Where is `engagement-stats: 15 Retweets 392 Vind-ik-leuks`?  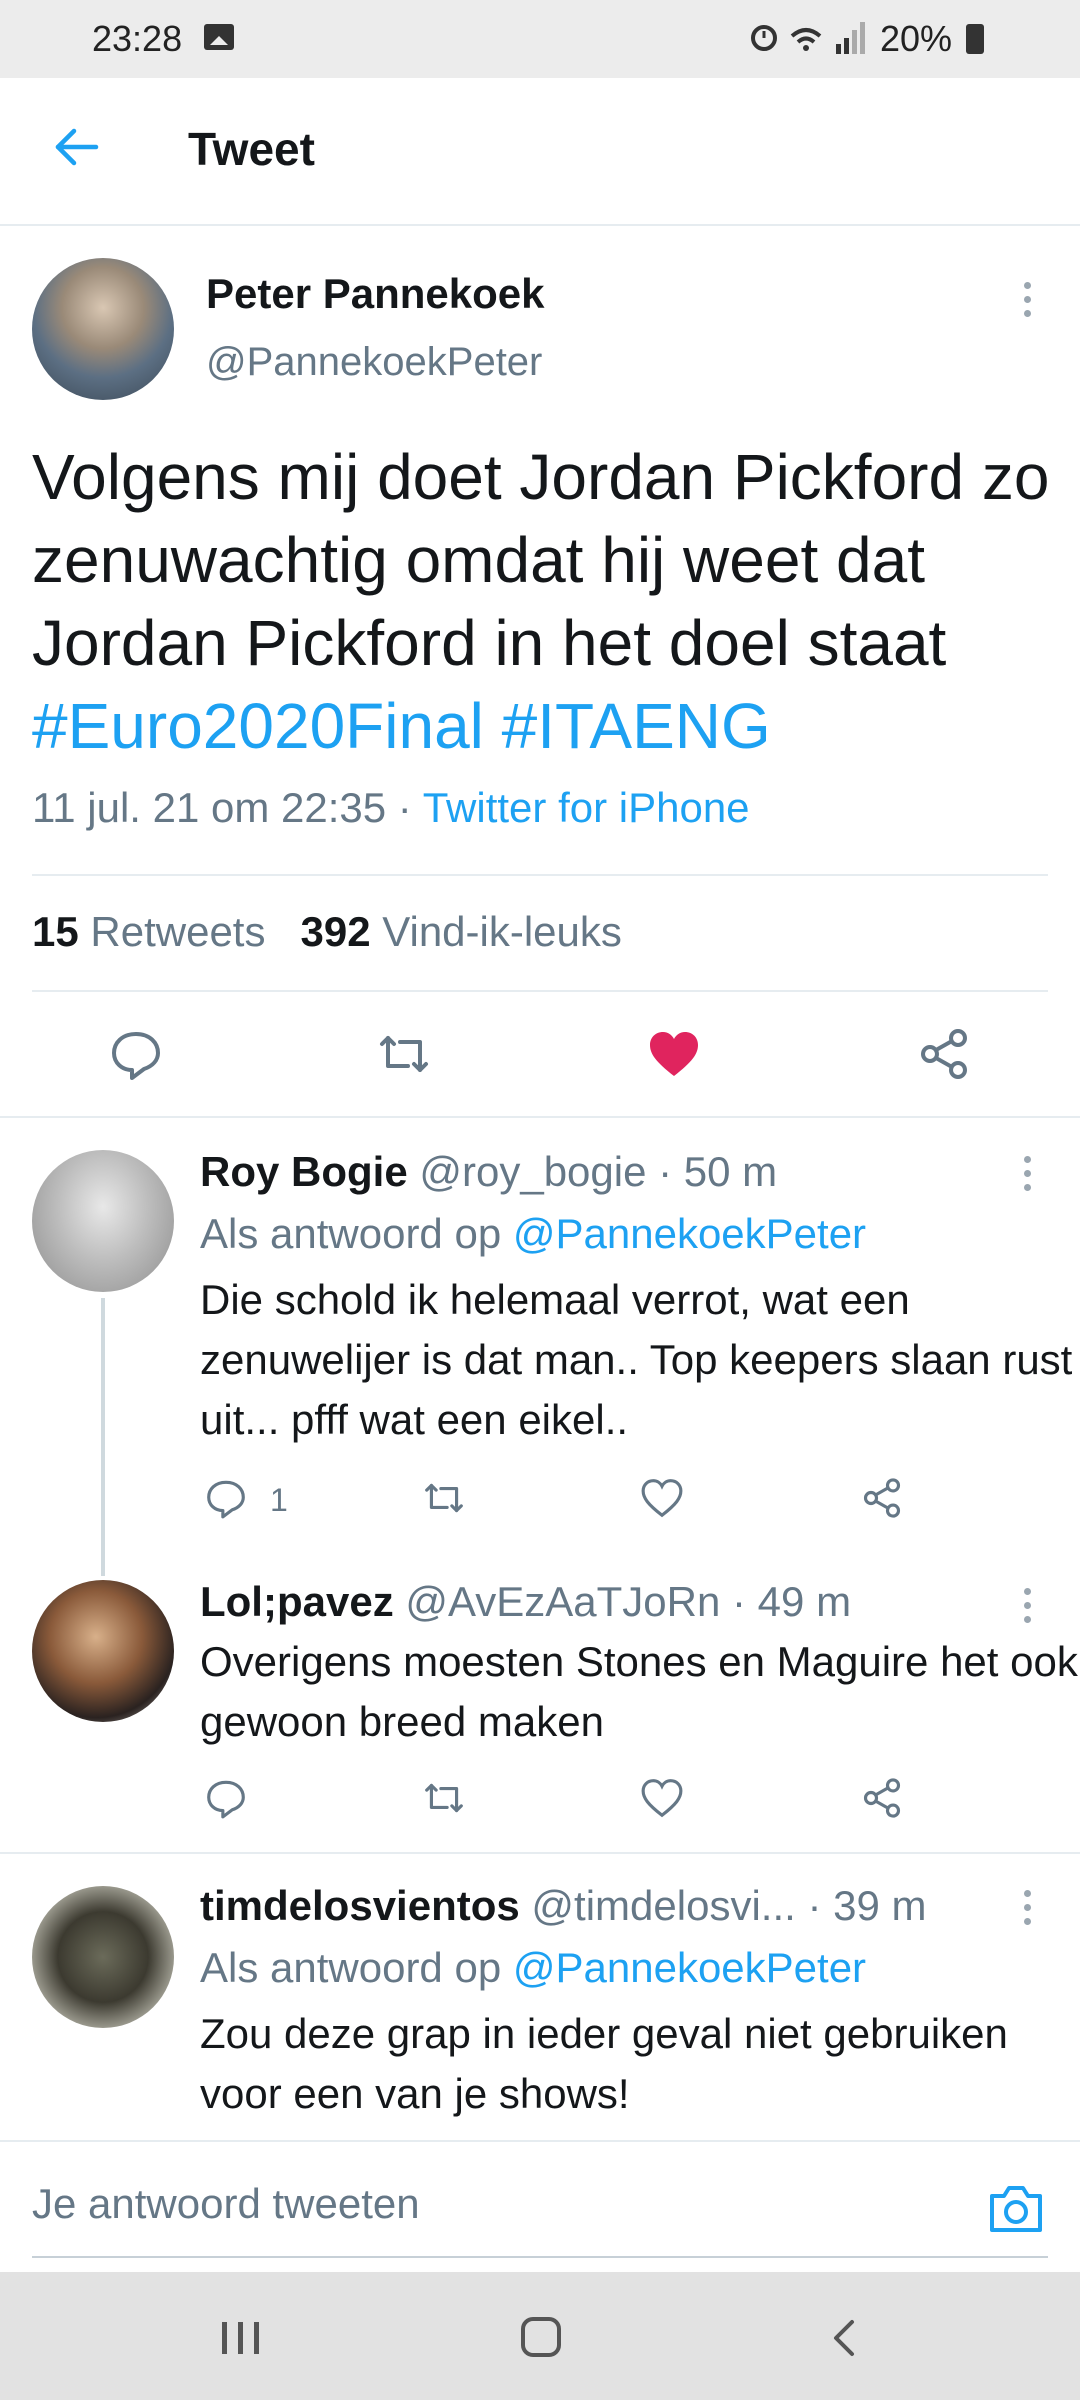
engagement-stats: 15 Retweets 392 Vind-ik-leuks is located at coordinates (327, 932).